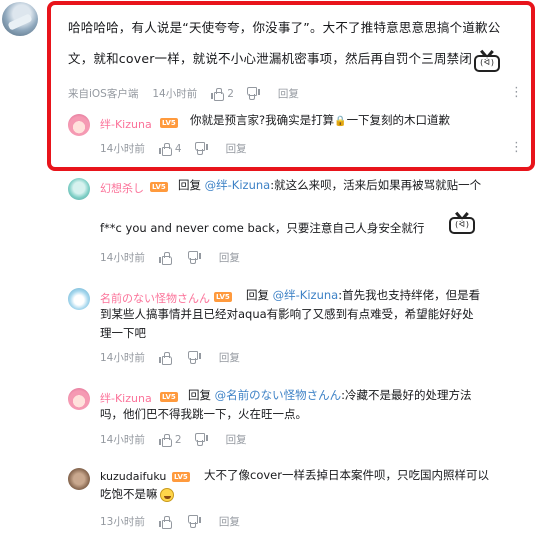 The width and height of the screenshot is (538, 538). I want to click on lock-icon: 🔒, so click(340, 121).